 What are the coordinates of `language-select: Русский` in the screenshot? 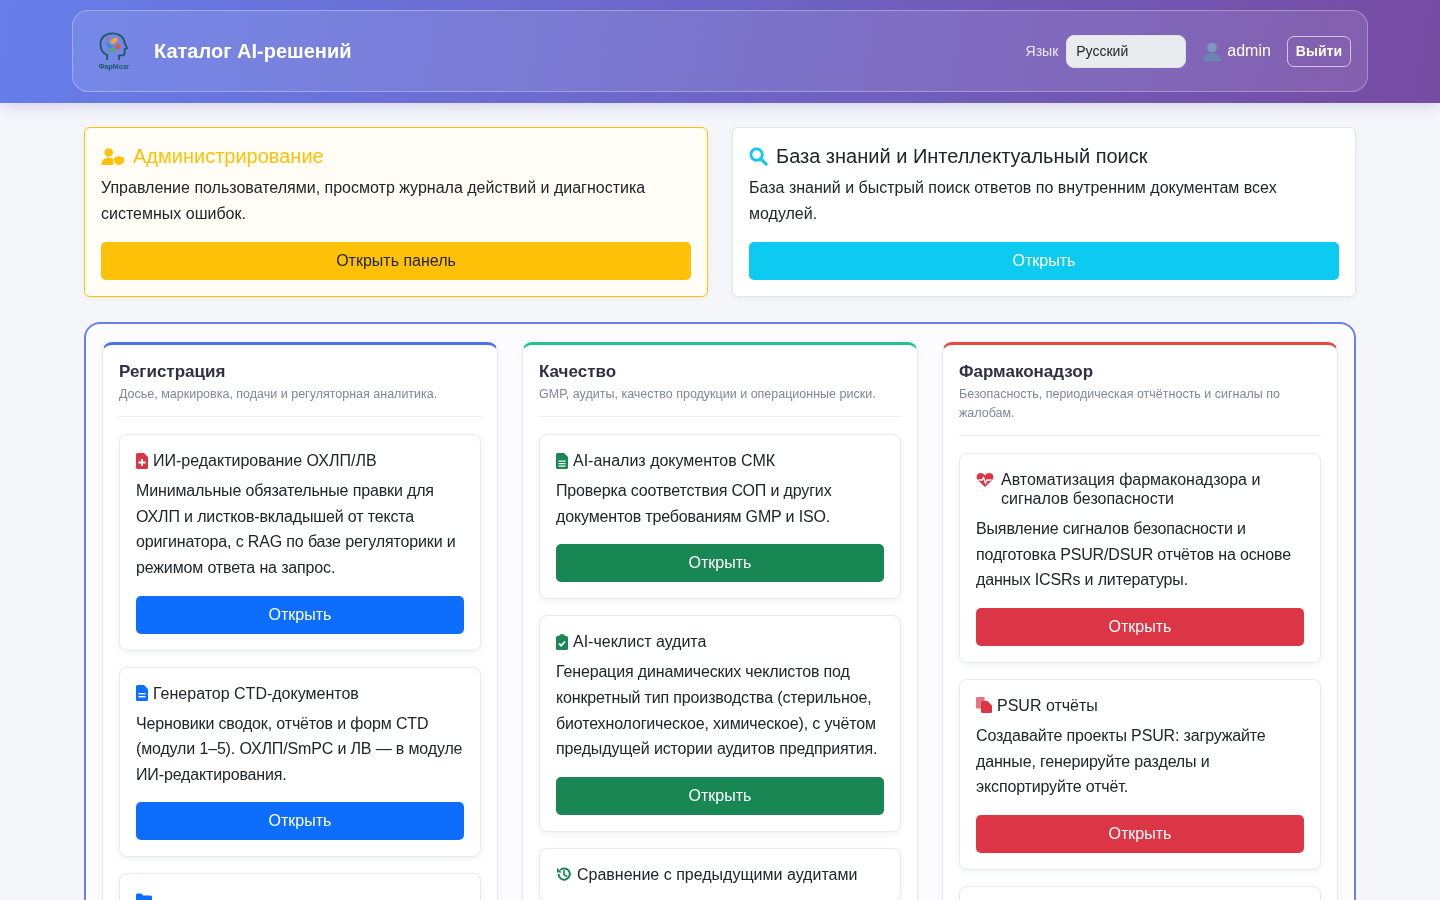 It's located at (1126, 51).